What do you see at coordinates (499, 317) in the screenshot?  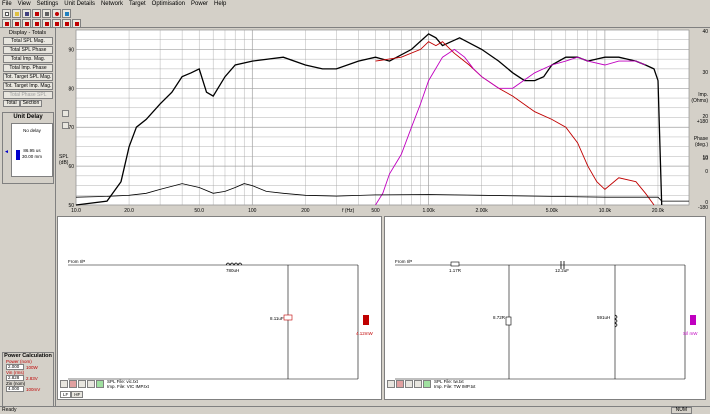 I see `hf-resistor2-value: 8.72R` at bounding box center [499, 317].